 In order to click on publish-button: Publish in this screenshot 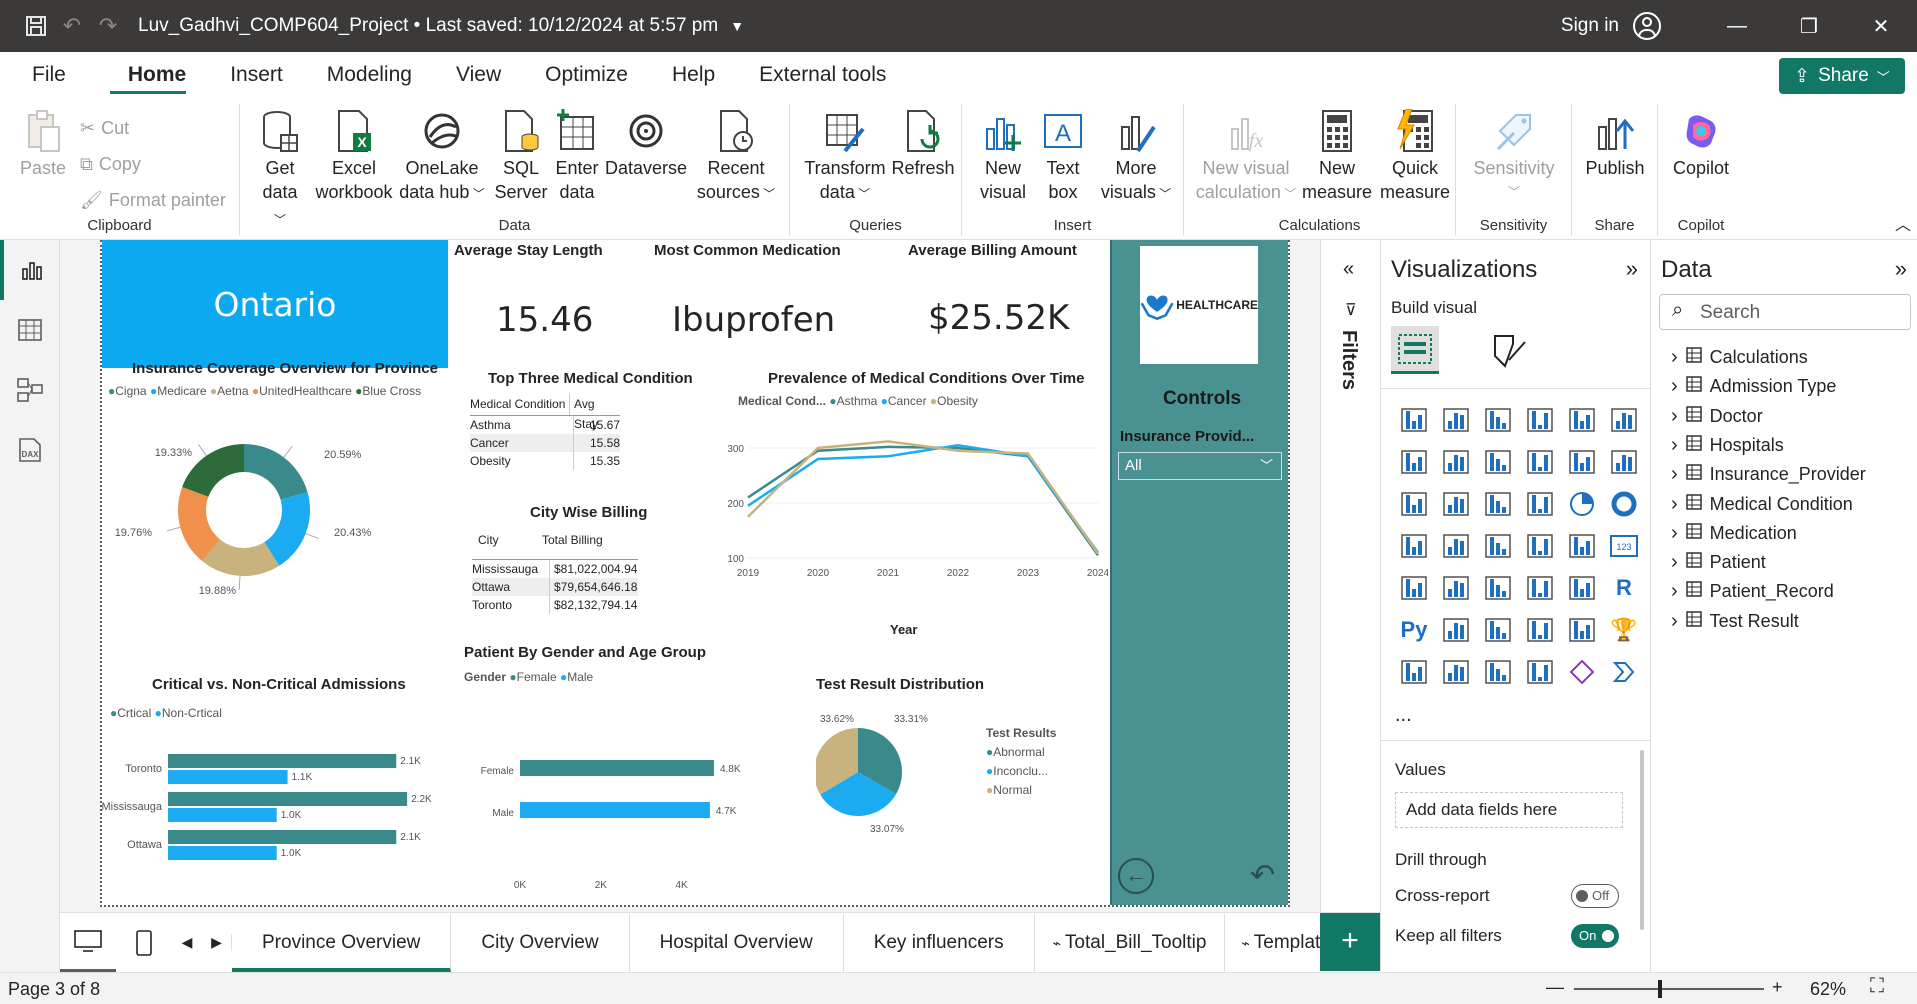, I will do `click(1615, 144)`.